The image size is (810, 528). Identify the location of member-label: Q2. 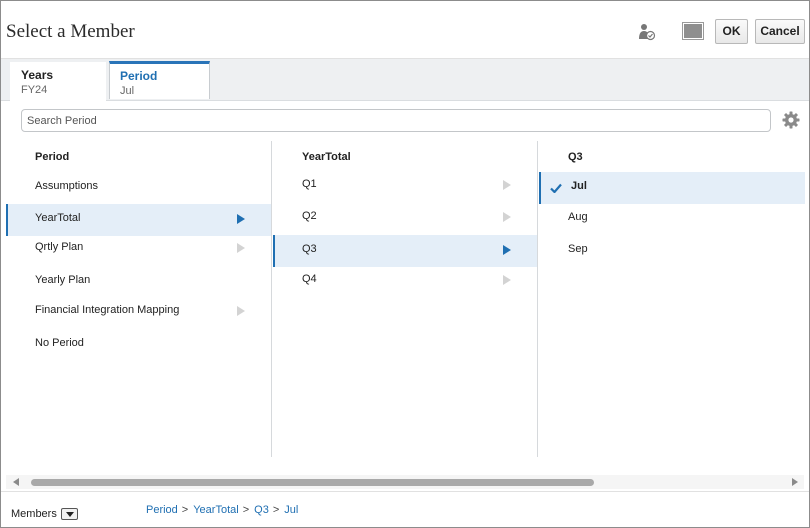
(309, 216).